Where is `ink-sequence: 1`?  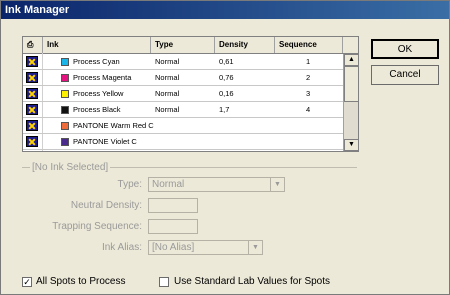 ink-sequence: 1 is located at coordinates (308, 61).